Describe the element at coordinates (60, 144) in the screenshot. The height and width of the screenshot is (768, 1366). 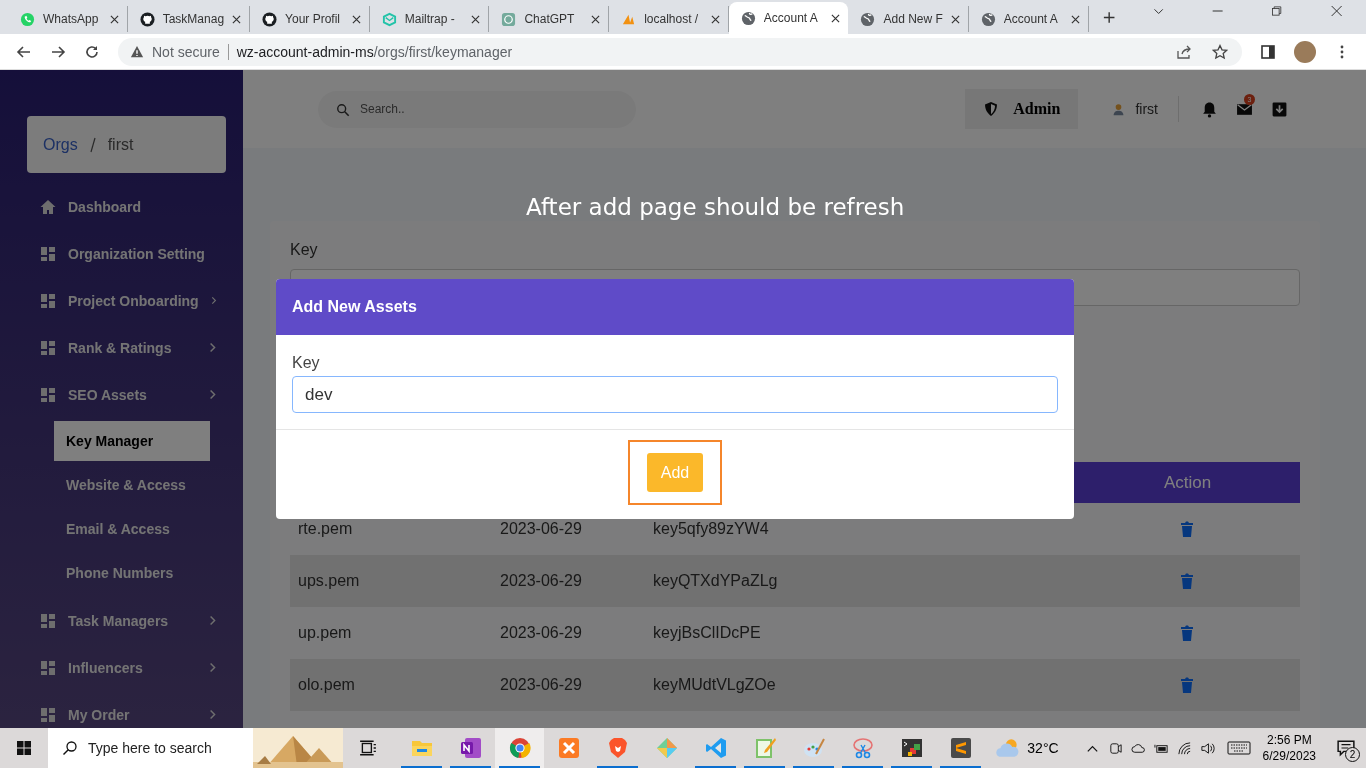
I see `breadcrumb-link: Orgs` at that location.